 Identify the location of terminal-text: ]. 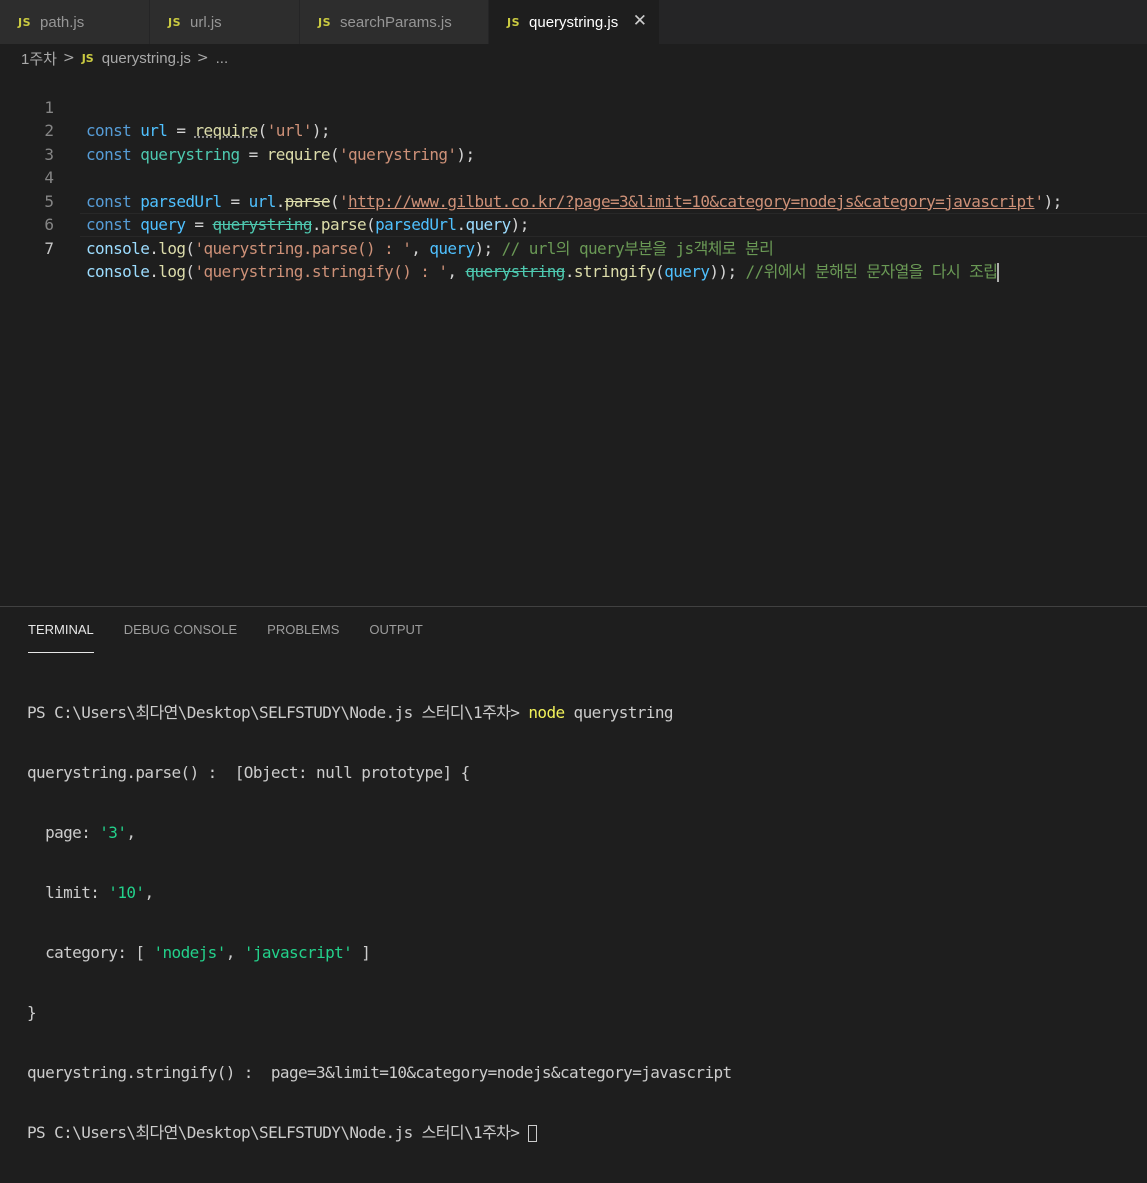
(361, 952).